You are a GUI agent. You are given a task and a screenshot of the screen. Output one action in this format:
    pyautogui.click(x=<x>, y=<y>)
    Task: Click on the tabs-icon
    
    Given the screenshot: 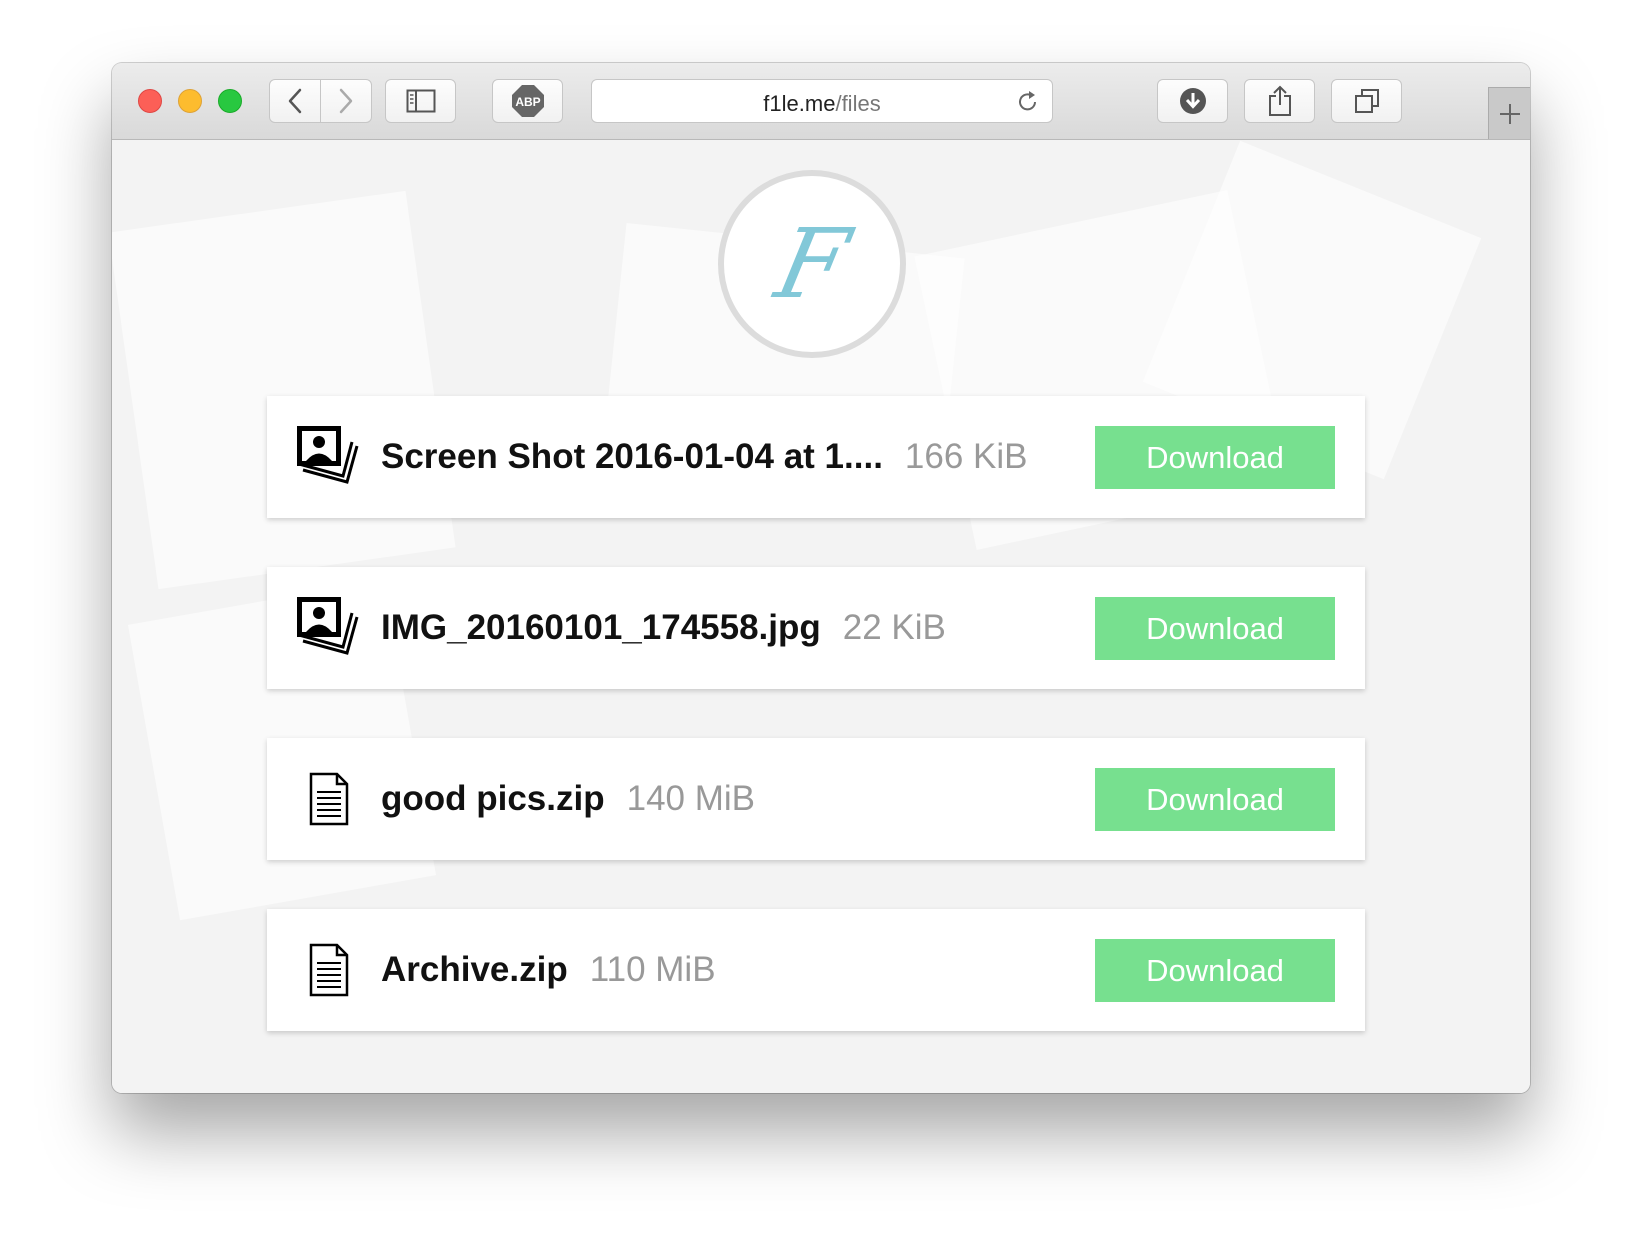 What is the action you would take?
    pyautogui.click(x=1366, y=101)
    